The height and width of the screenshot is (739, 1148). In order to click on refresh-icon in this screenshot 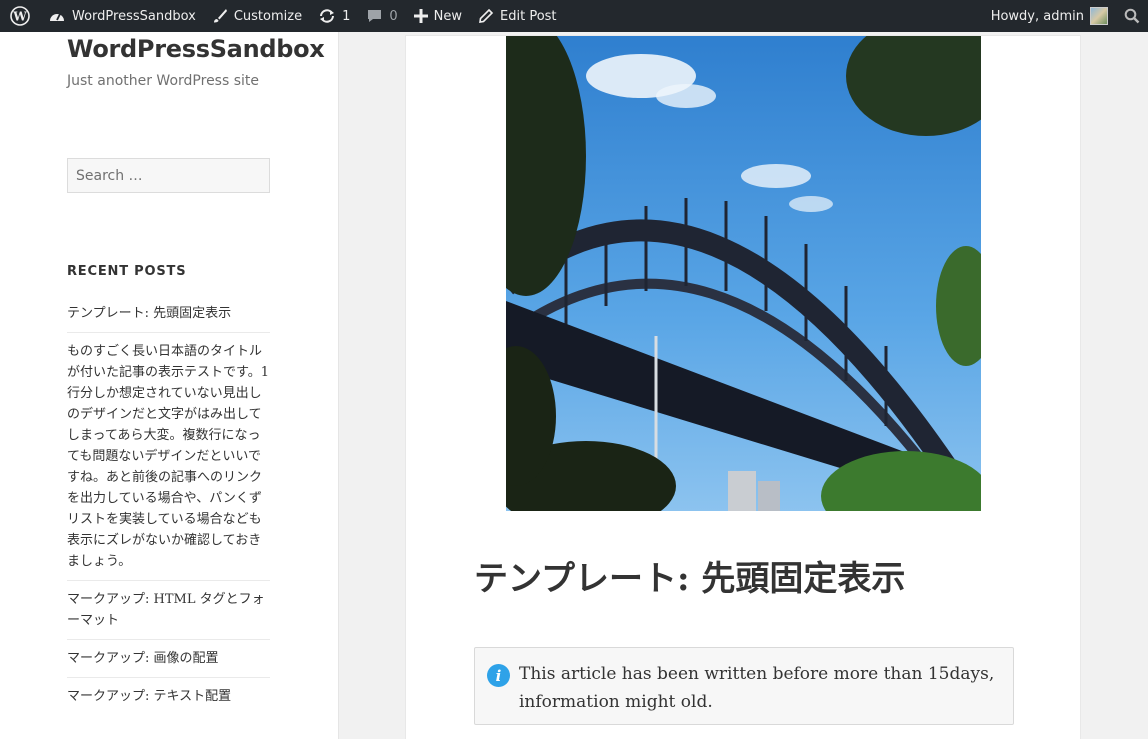, I will do `click(327, 16)`.